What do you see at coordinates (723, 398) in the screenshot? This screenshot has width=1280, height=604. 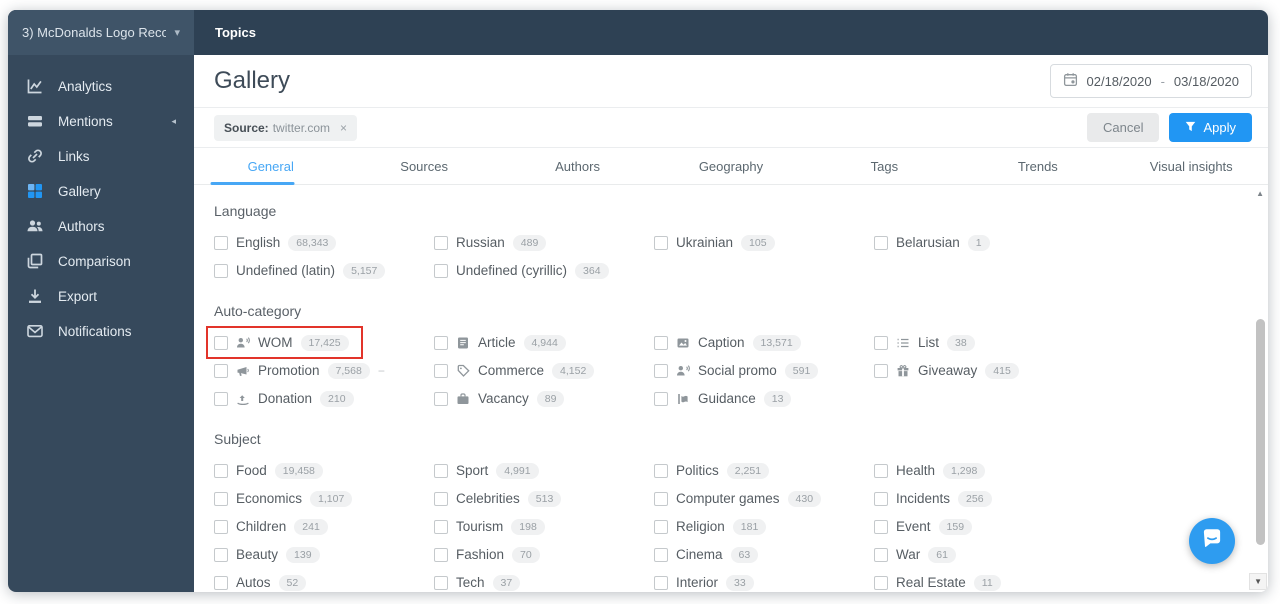 I see `filter-guidance: Guidance 13` at bounding box center [723, 398].